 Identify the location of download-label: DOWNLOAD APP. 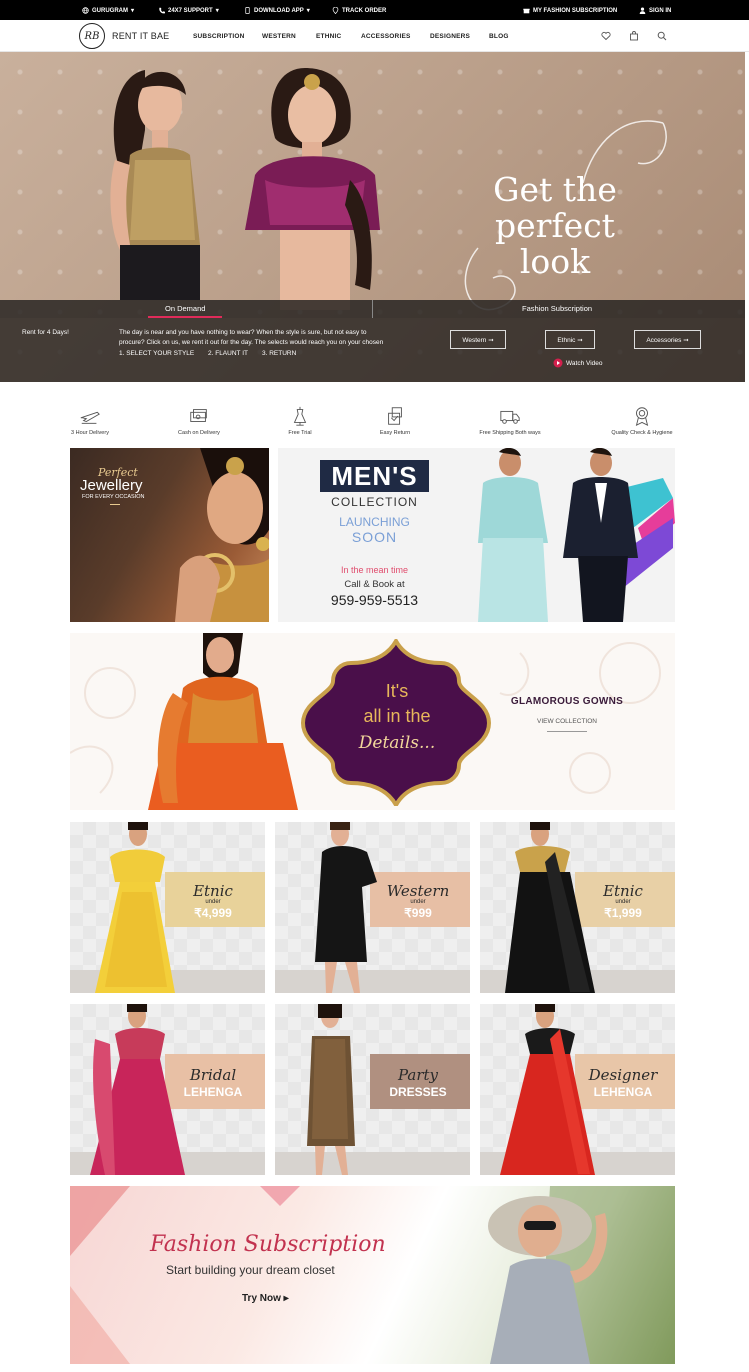
(279, 10).